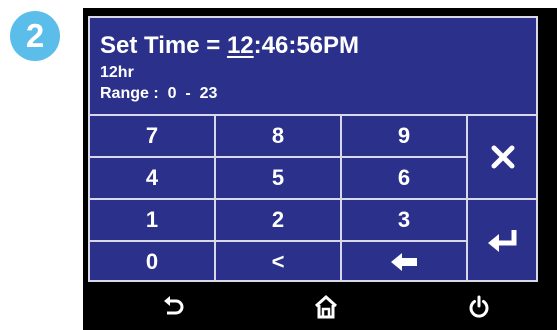 This screenshot has height=330, width=557. I want to click on key-decrement: <, so click(279, 261).